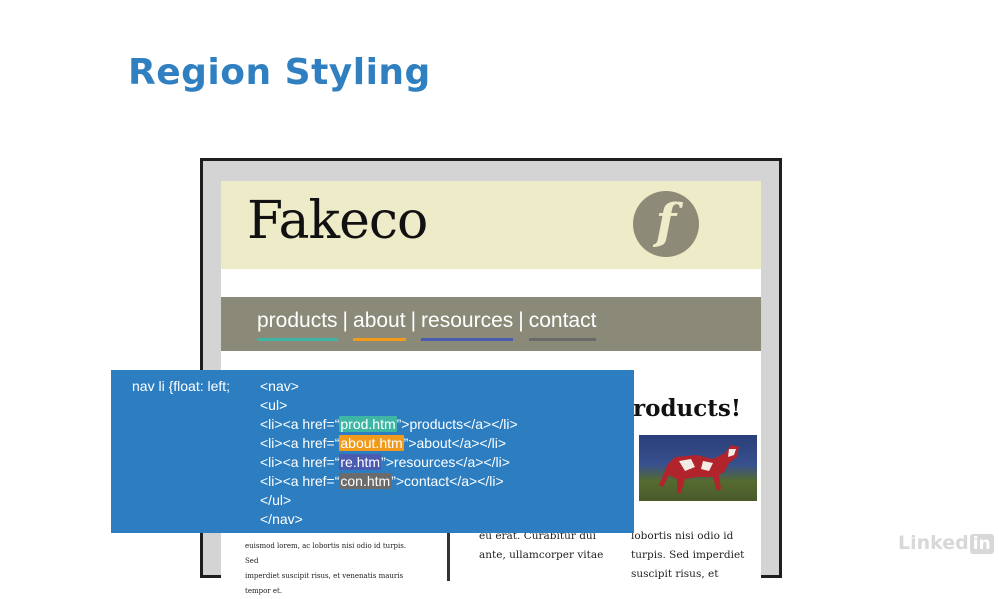  What do you see at coordinates (445, 462) in the screenshot?
I see `code-text: ”>resources</a></li>` at bounding box center [445, 462].